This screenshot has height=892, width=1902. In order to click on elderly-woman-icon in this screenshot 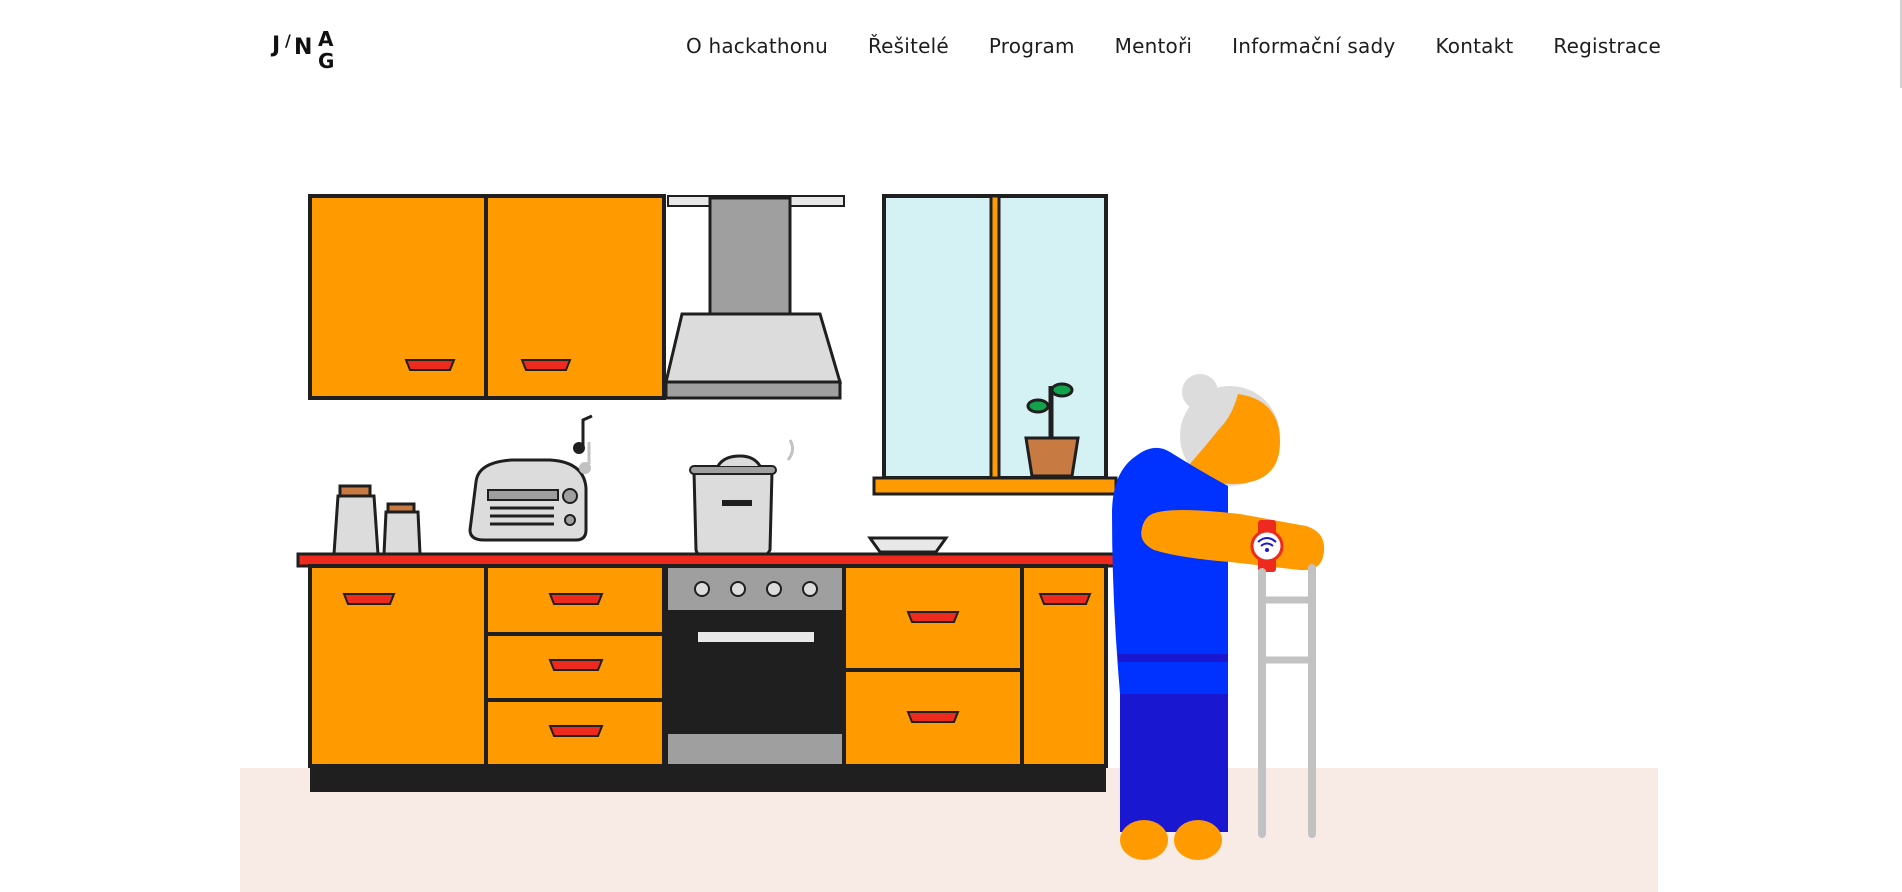, I will do `click(1218, 617)`.